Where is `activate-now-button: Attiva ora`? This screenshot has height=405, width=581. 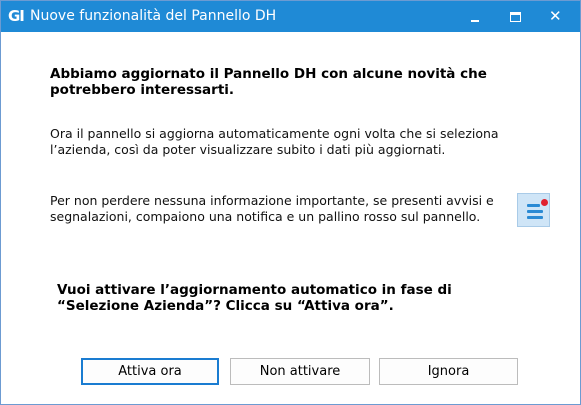 activate-now-button: Attiva ora is located at coordinates (150, 371).